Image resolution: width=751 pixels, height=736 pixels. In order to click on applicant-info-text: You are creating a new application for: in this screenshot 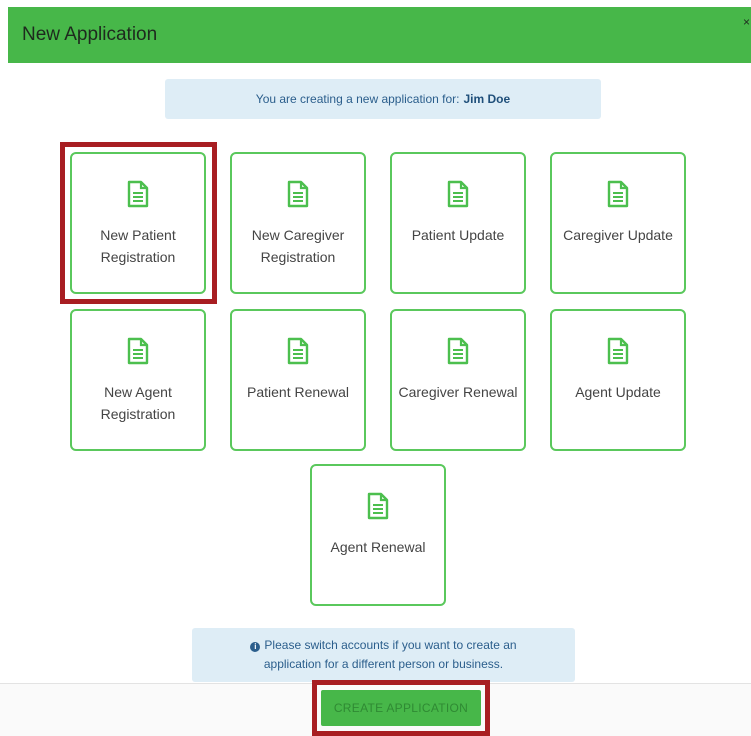, I will do `click(357, 99)`.